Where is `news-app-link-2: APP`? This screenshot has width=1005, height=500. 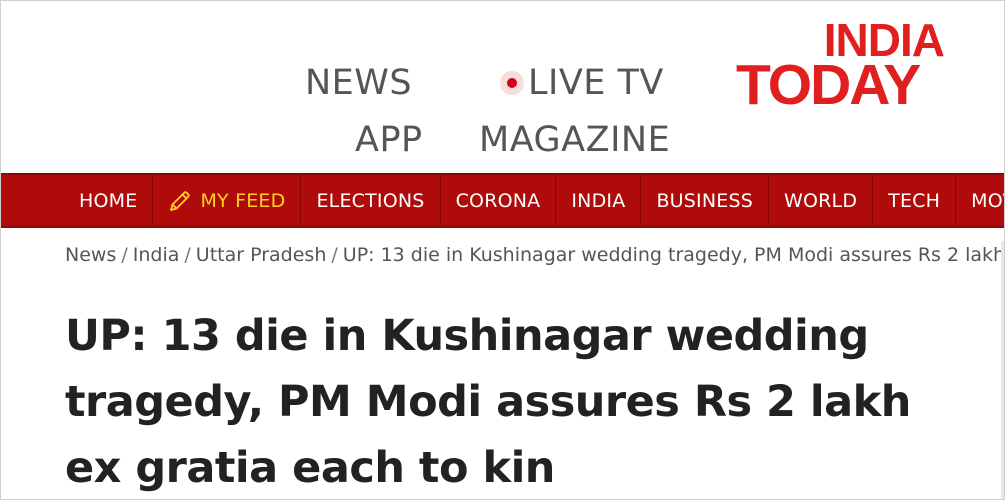 news-app-link-2: APP is located at coordinates (389, 140).